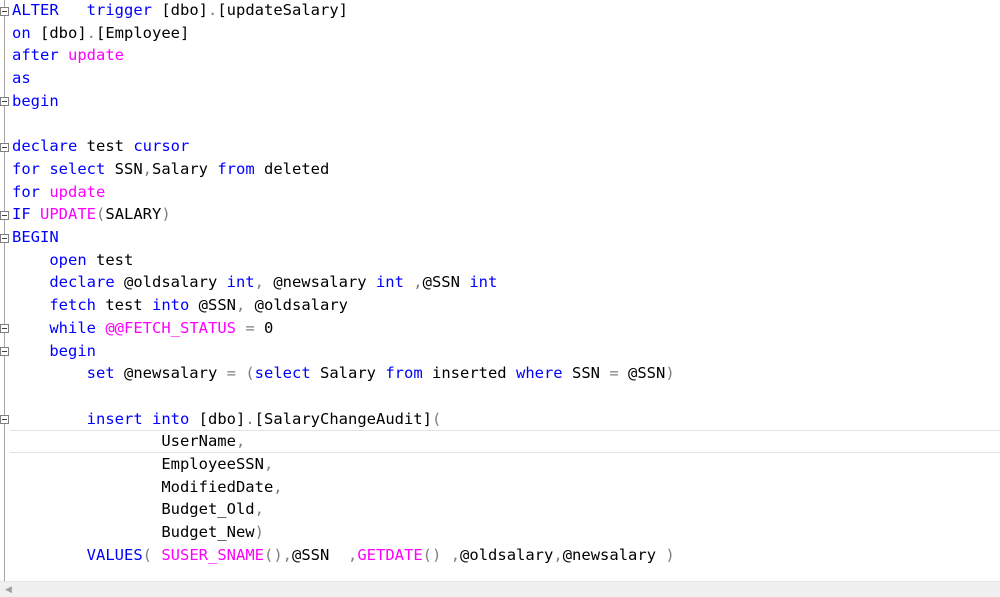 The height and width of the screenshot is (597, 1000). Describe the element at coordinates (35, 100) in the screenshot. I see `code-token: begin` at that location.